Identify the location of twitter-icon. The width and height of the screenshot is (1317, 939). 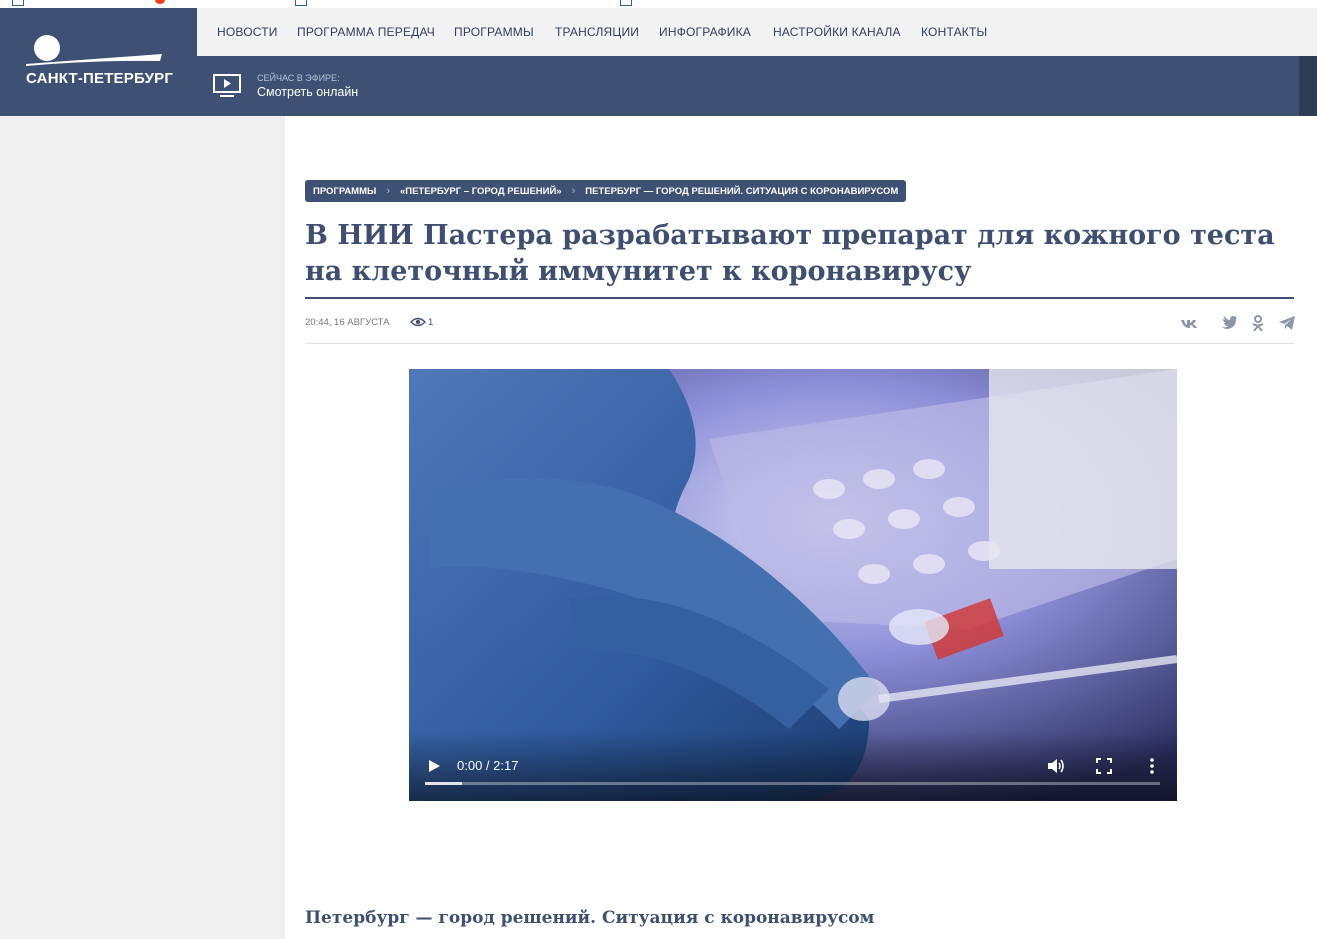
(1229, 323).